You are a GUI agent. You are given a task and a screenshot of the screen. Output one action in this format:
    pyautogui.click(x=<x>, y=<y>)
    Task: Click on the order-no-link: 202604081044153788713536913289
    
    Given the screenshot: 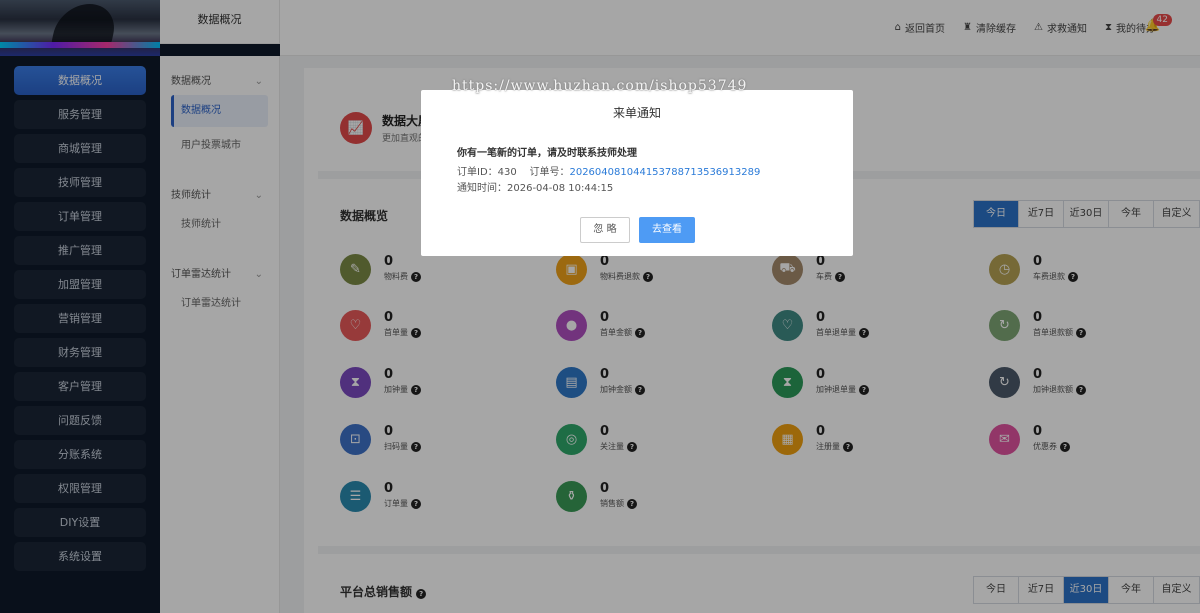 What is the action you would take?
    pyautogui.click(x=664, y=172)
    